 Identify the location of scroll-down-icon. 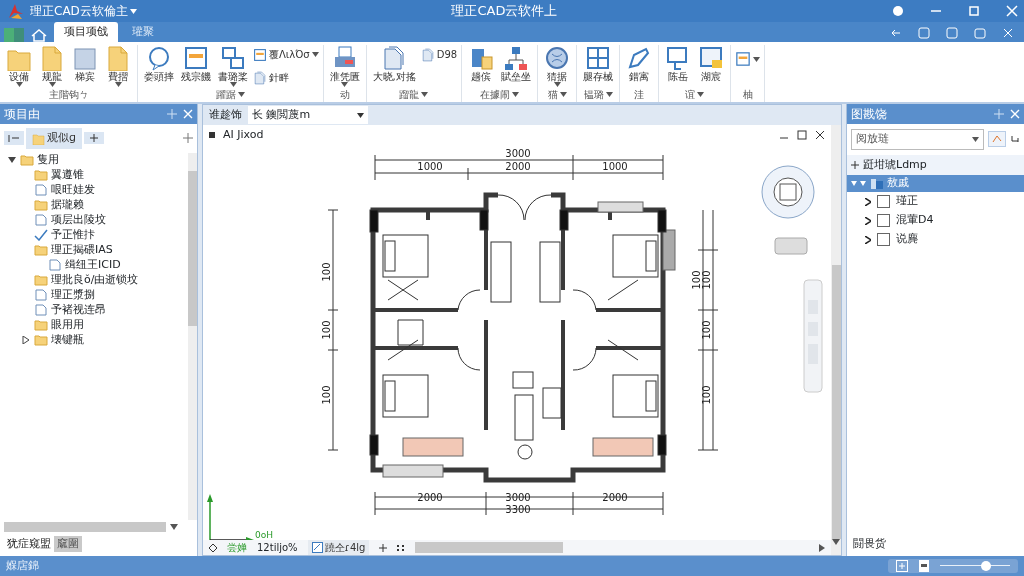
(174, 526).